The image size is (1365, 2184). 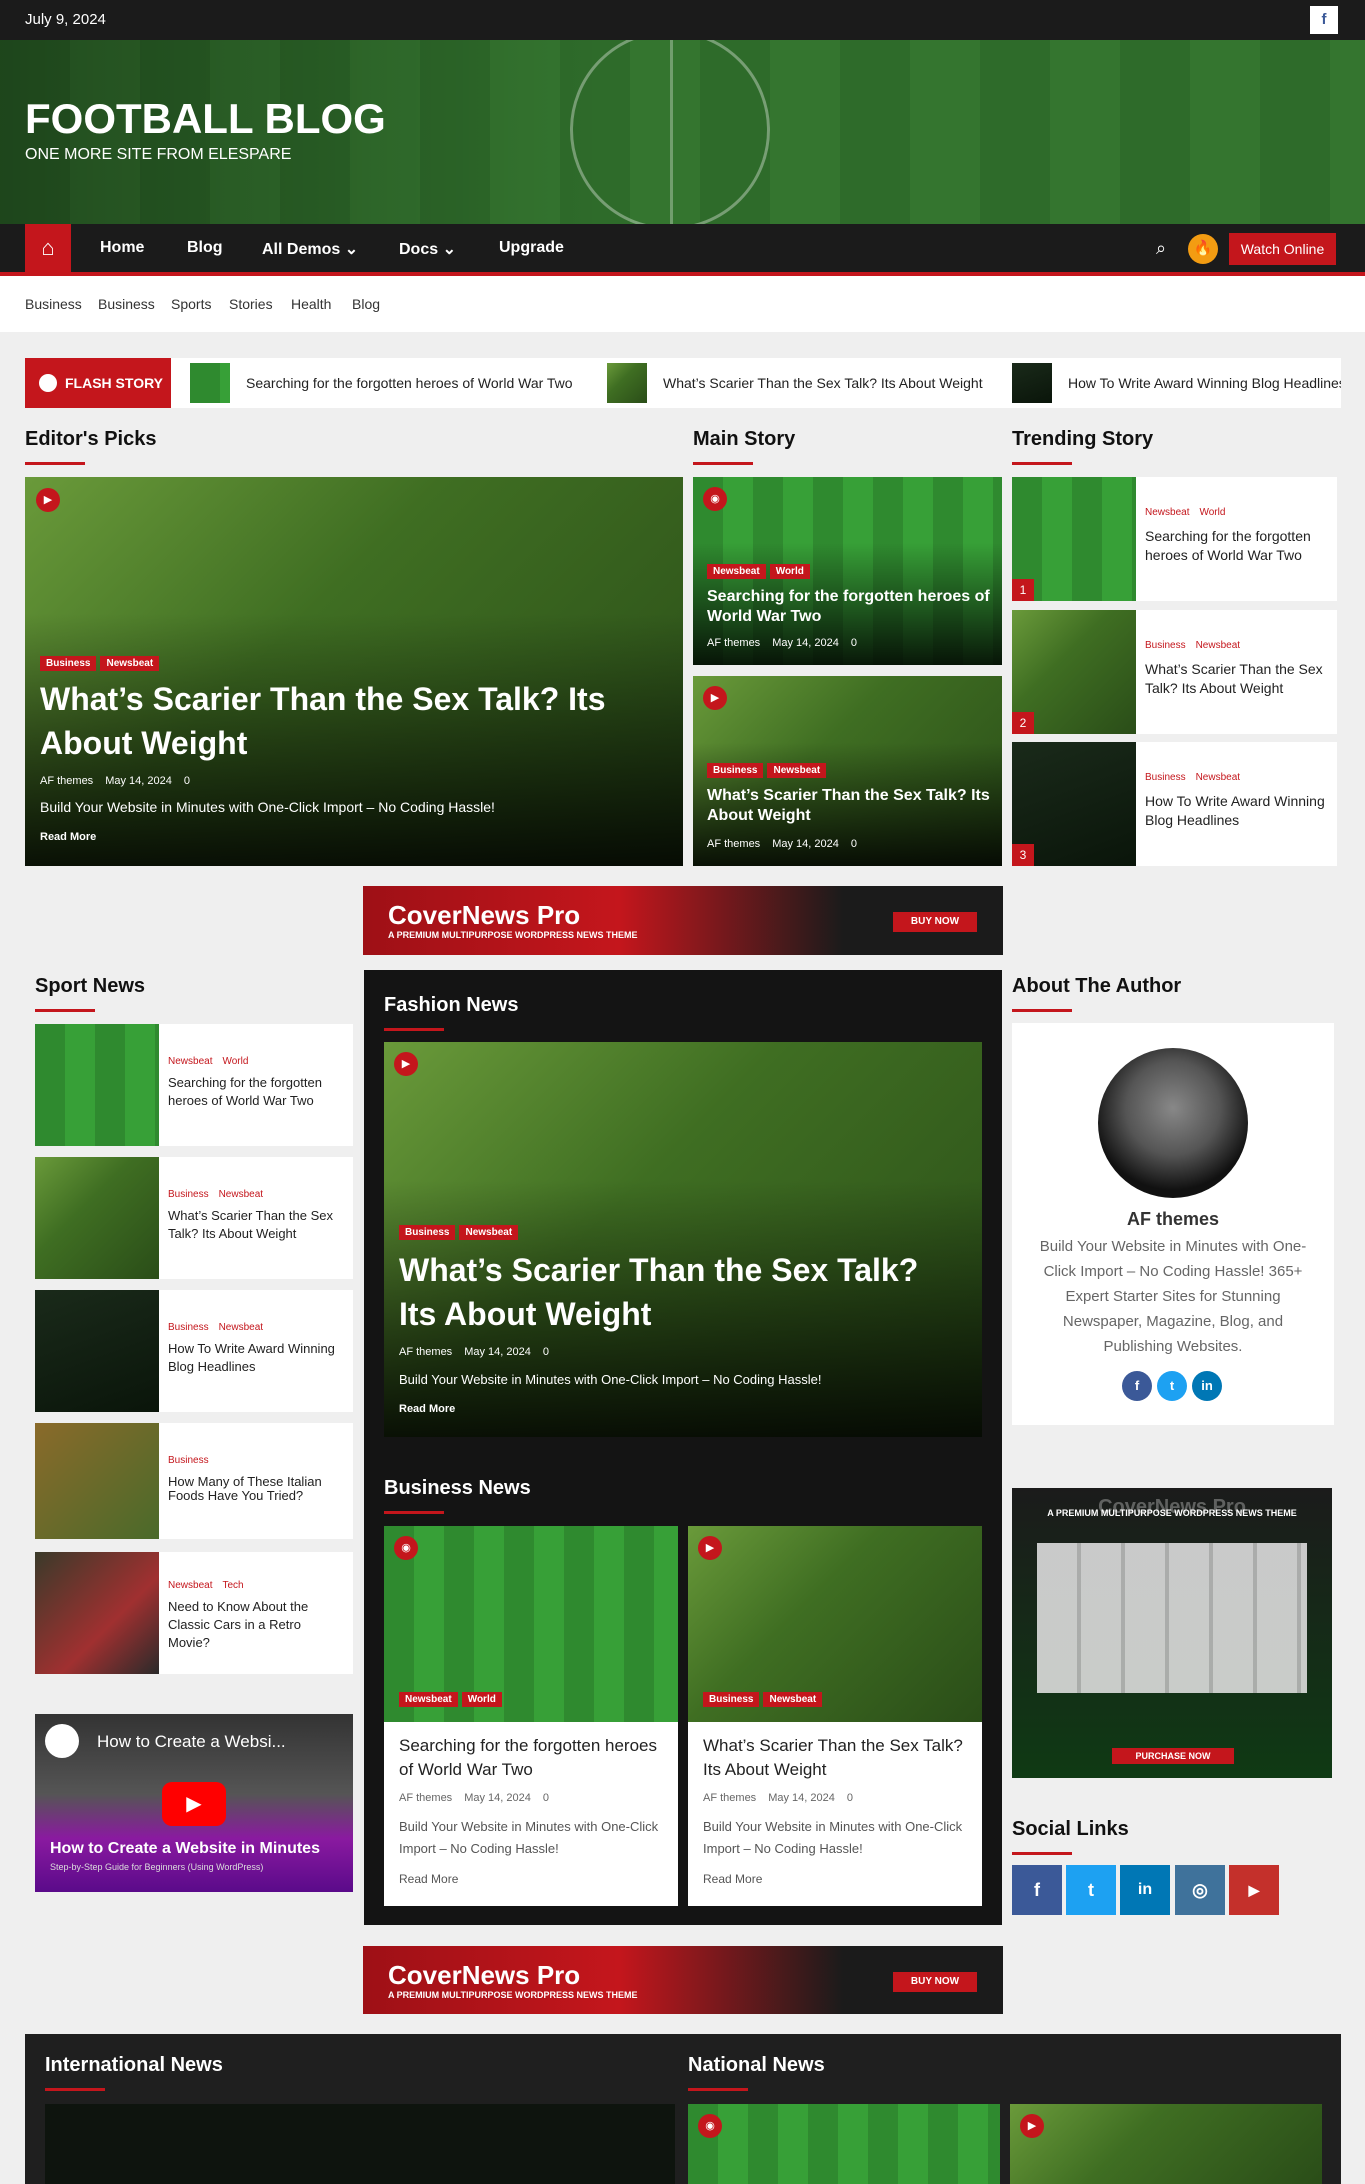 What do you see at coordinates (1200, 1890) in the screenshot?
I see `instagram-icon: ◎` at bounding box center [1200, 1890].